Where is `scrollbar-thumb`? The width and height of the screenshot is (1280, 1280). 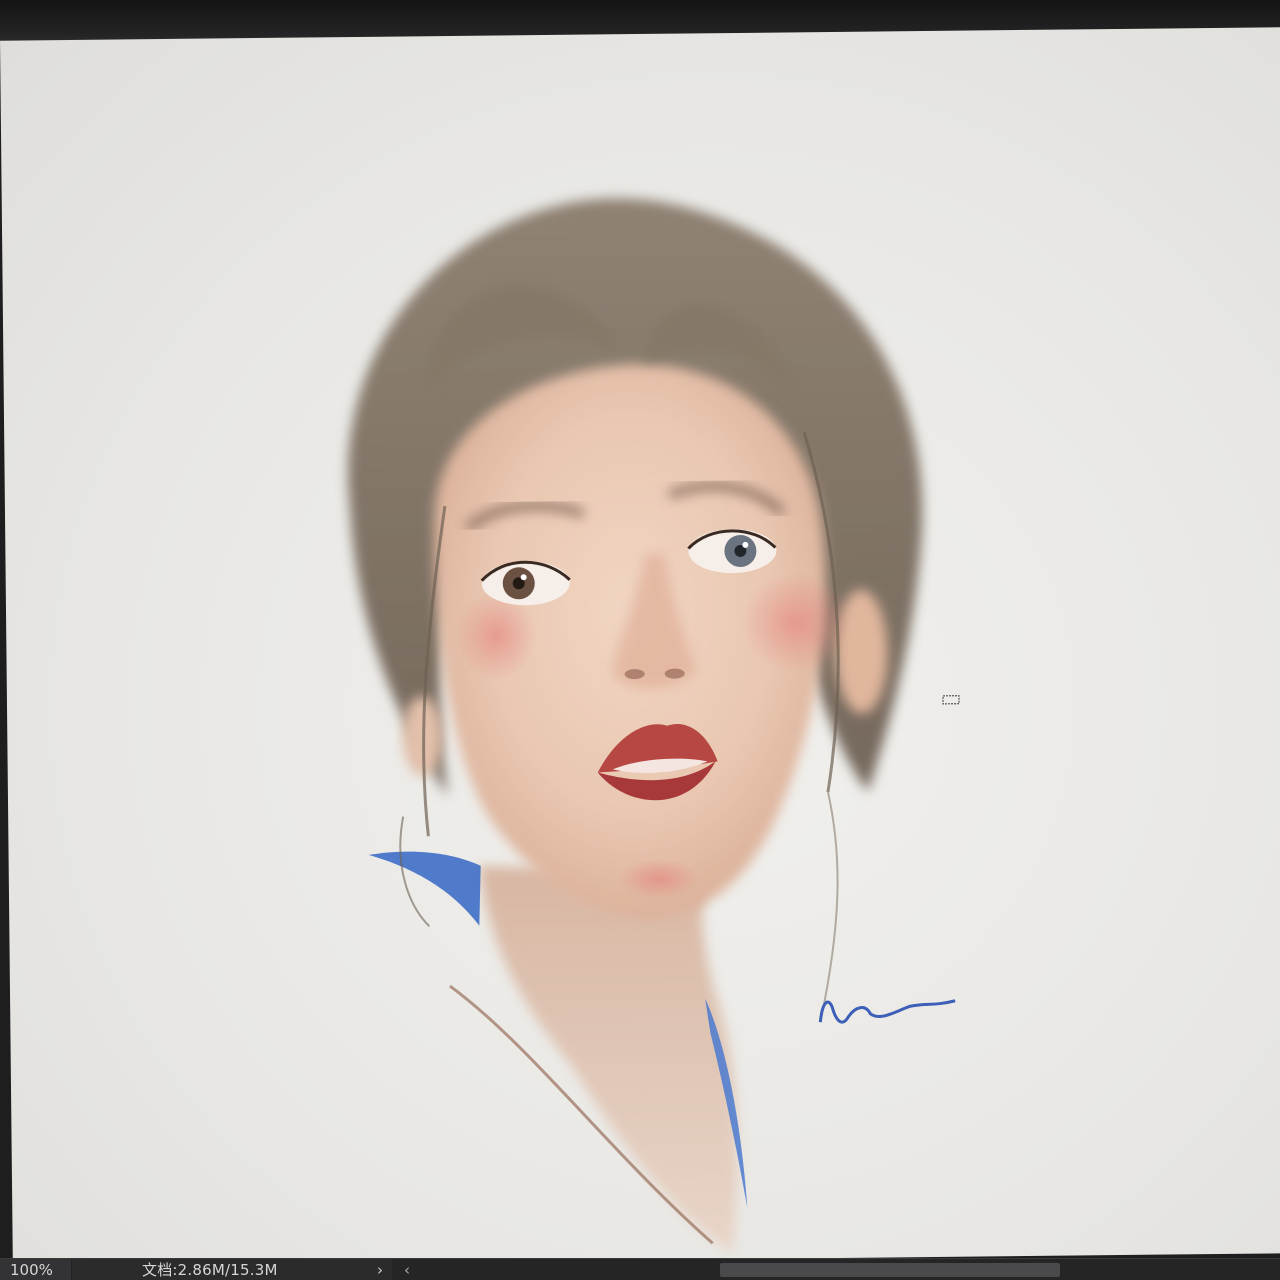 scrollbar-thumb is located at coordinates (890, 1270).